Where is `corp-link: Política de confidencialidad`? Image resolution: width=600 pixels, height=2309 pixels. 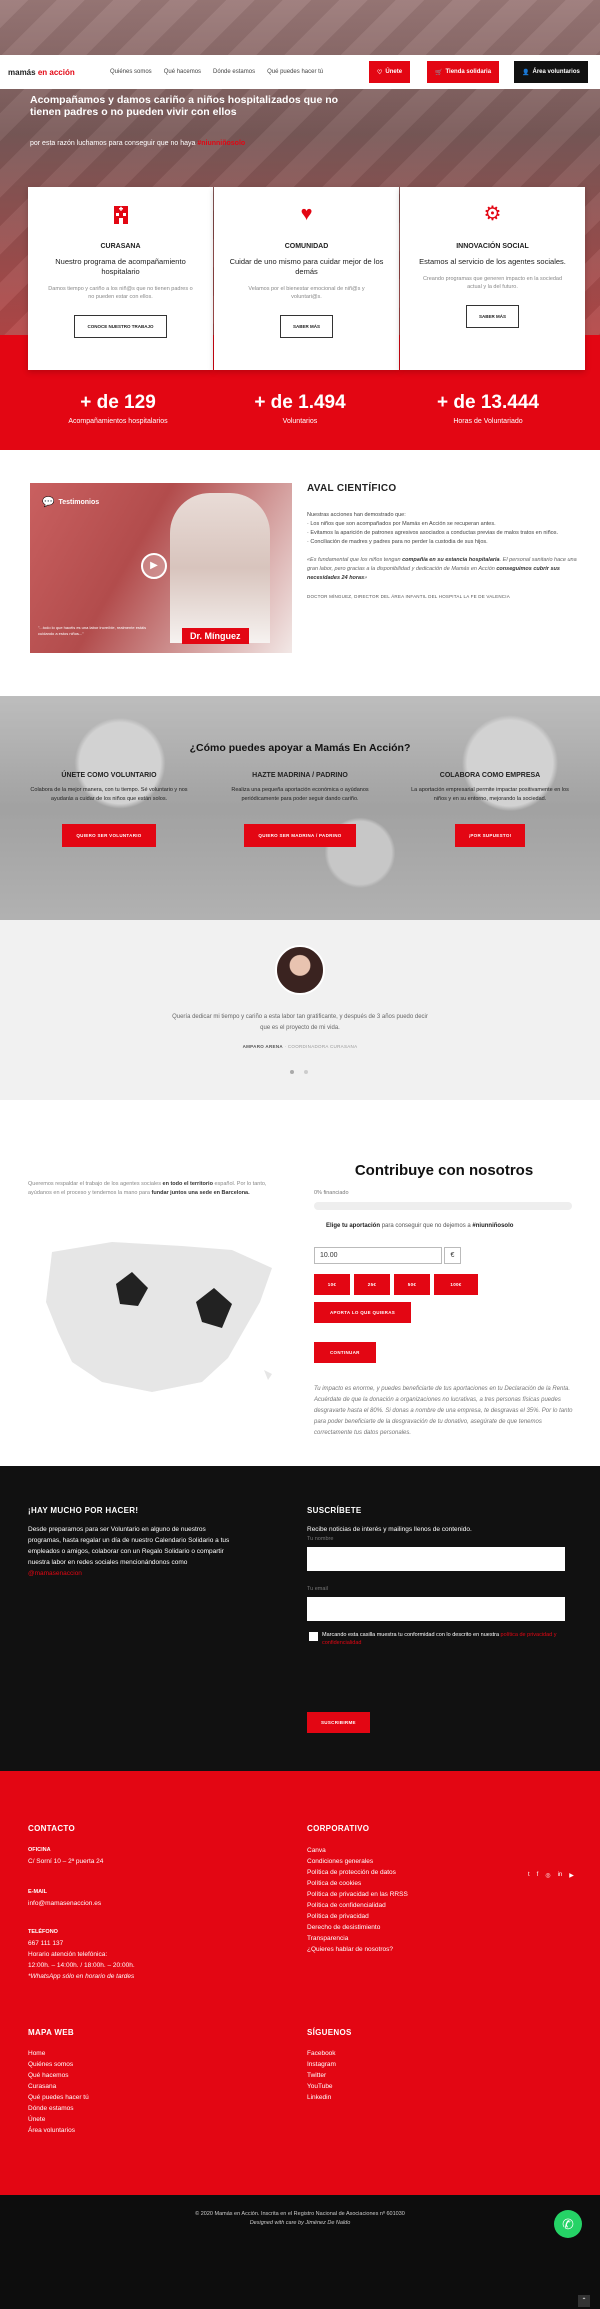
corp-link: Política de confidencialidad is located at coordinates (357, 1905).